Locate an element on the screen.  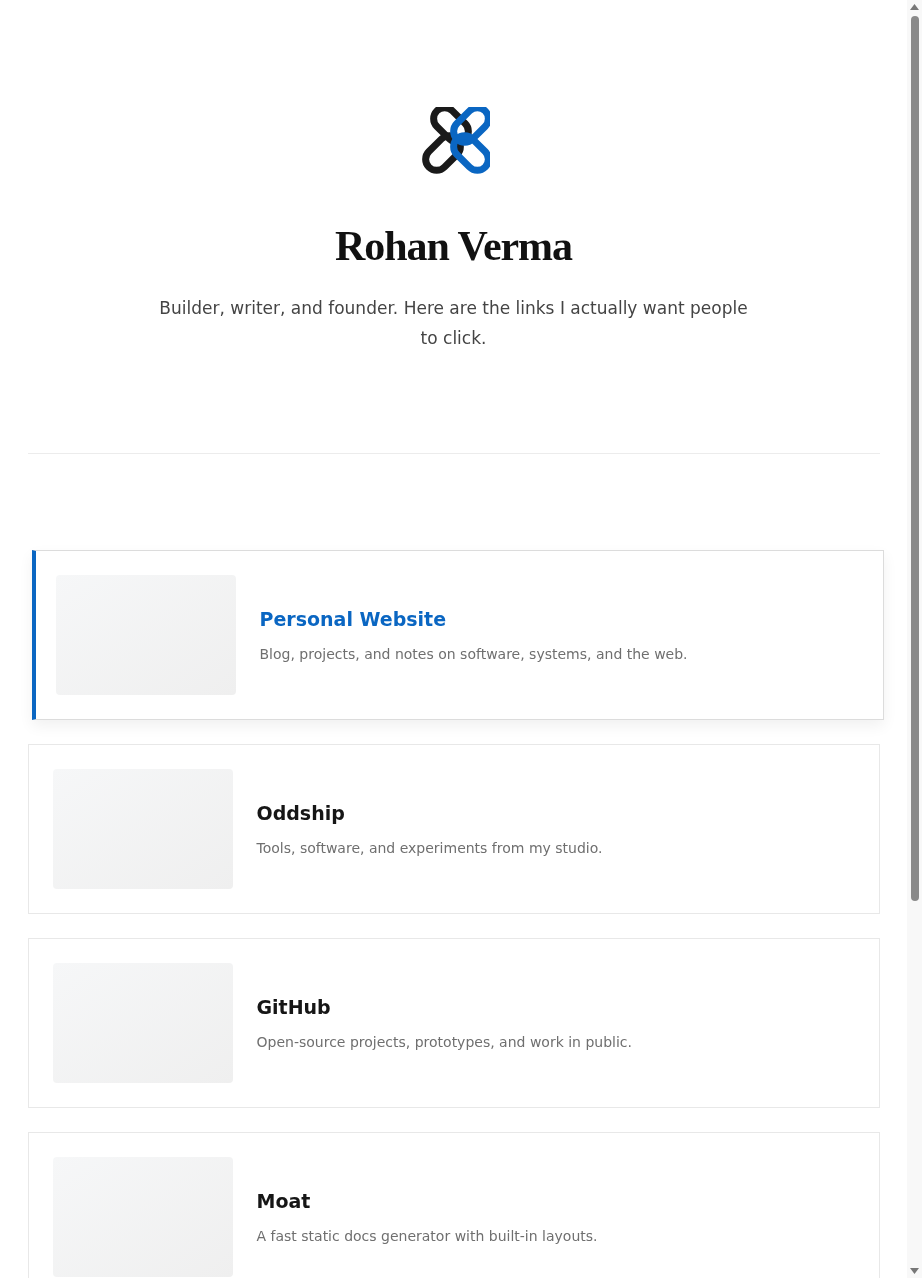
link-description: Open-source projects, prototypes, and work in public. is located at coordinates (444, 1042).